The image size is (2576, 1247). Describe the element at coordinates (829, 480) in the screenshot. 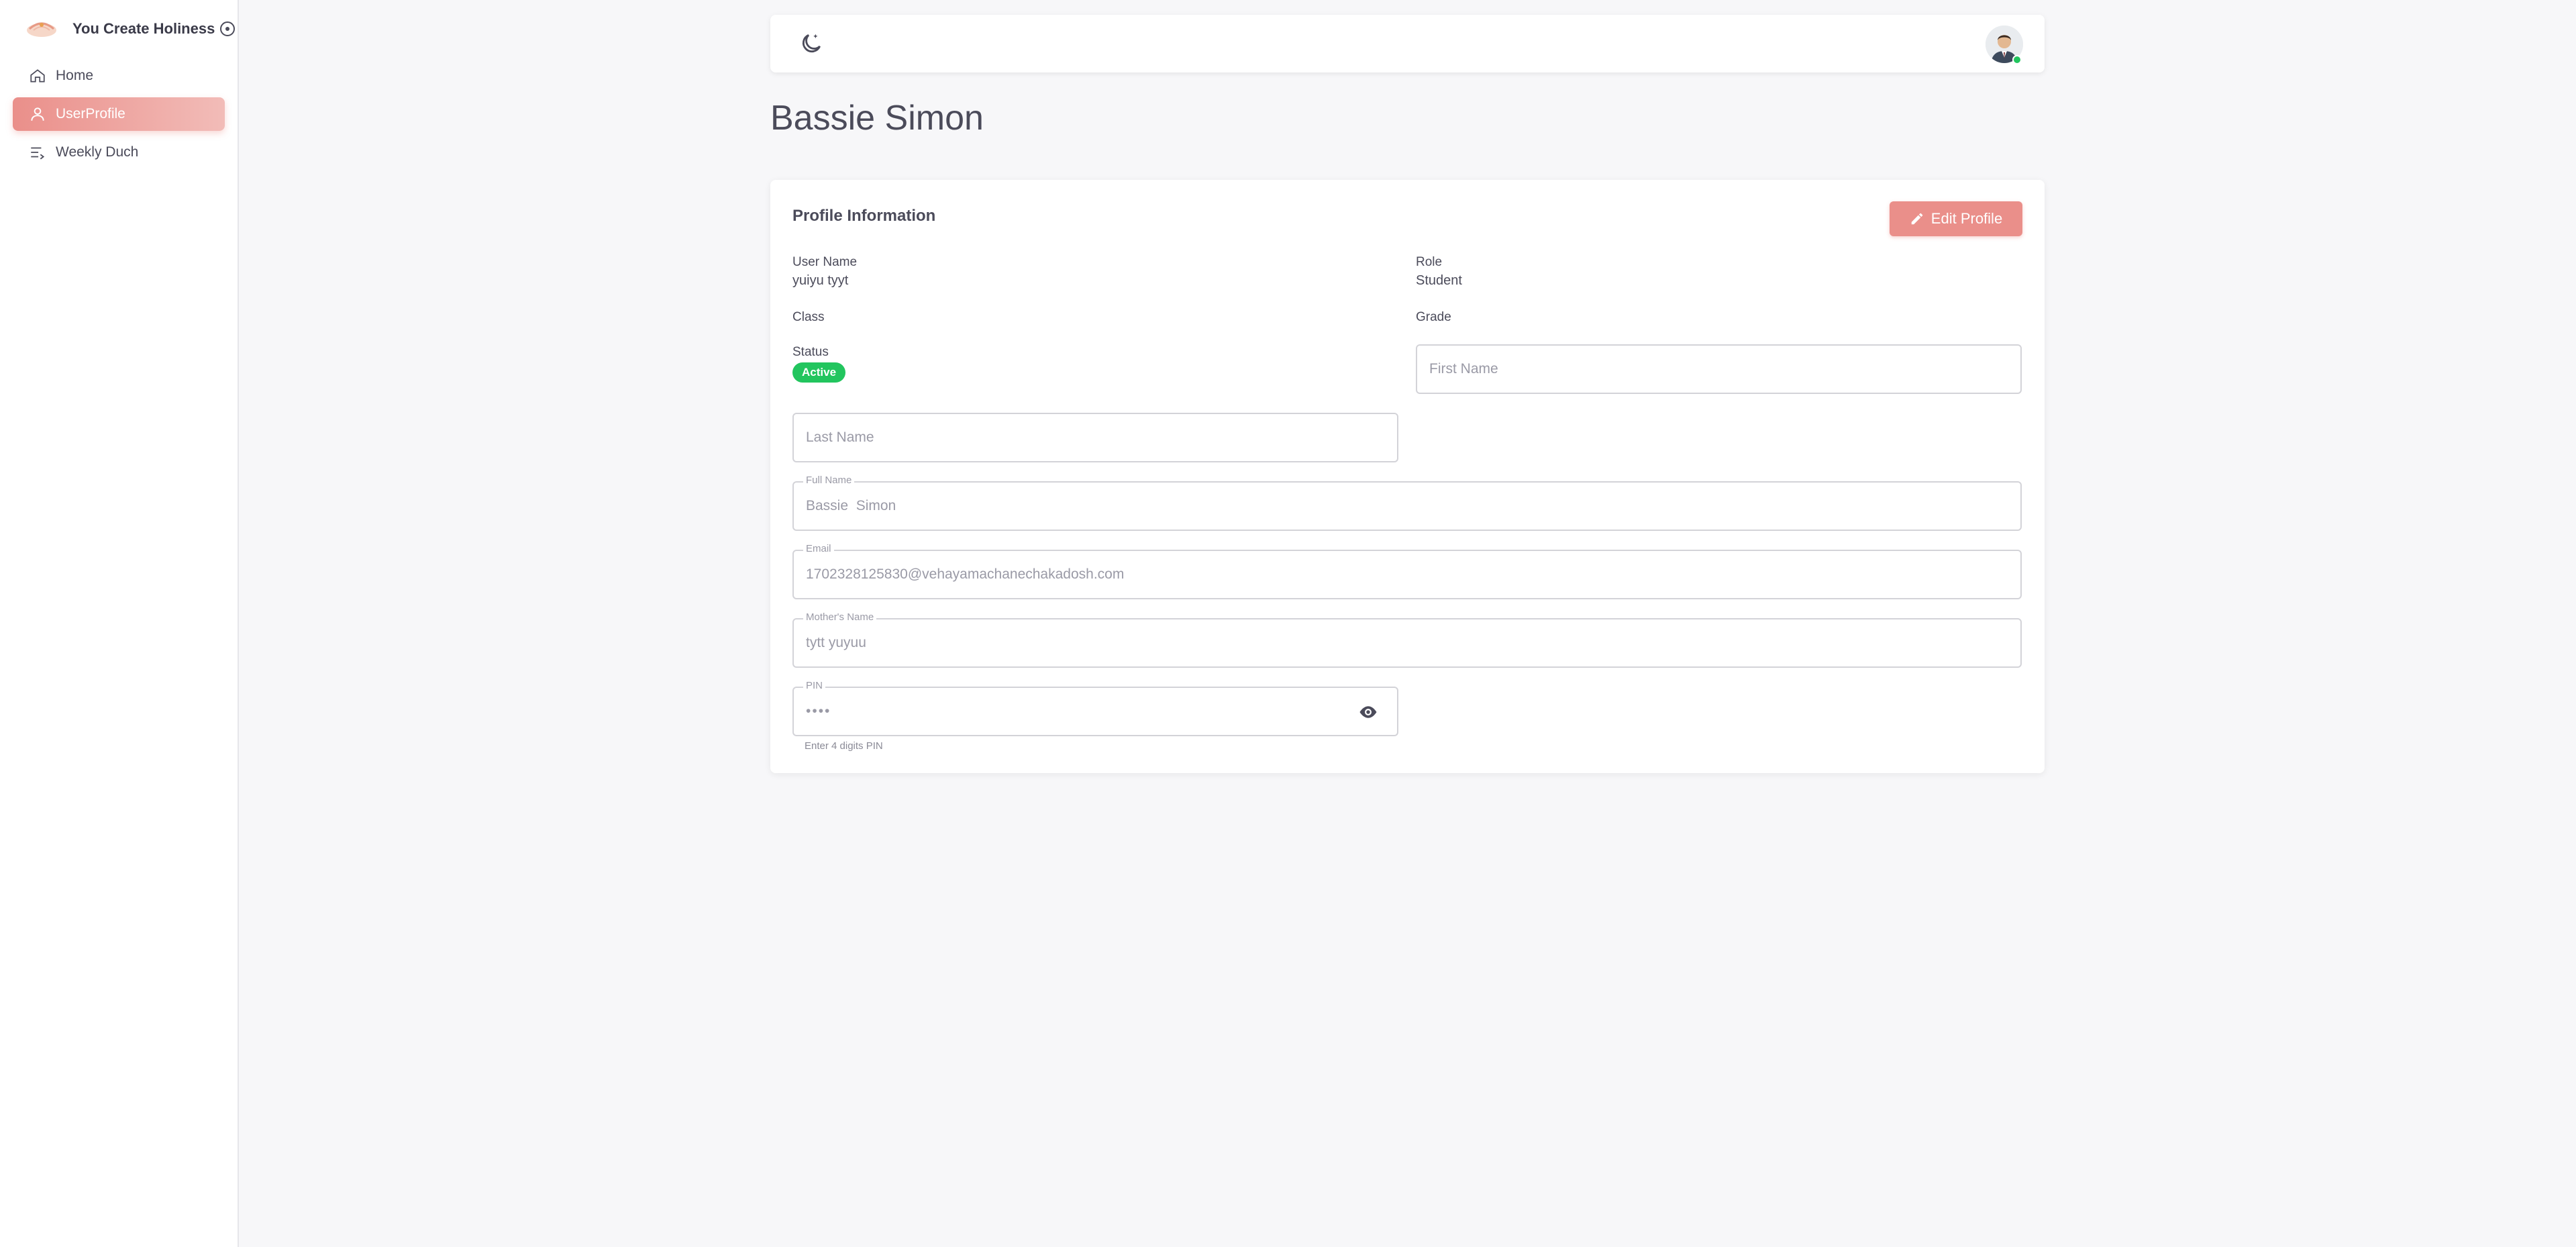

I see `full-name-label: Full Name` at that location.